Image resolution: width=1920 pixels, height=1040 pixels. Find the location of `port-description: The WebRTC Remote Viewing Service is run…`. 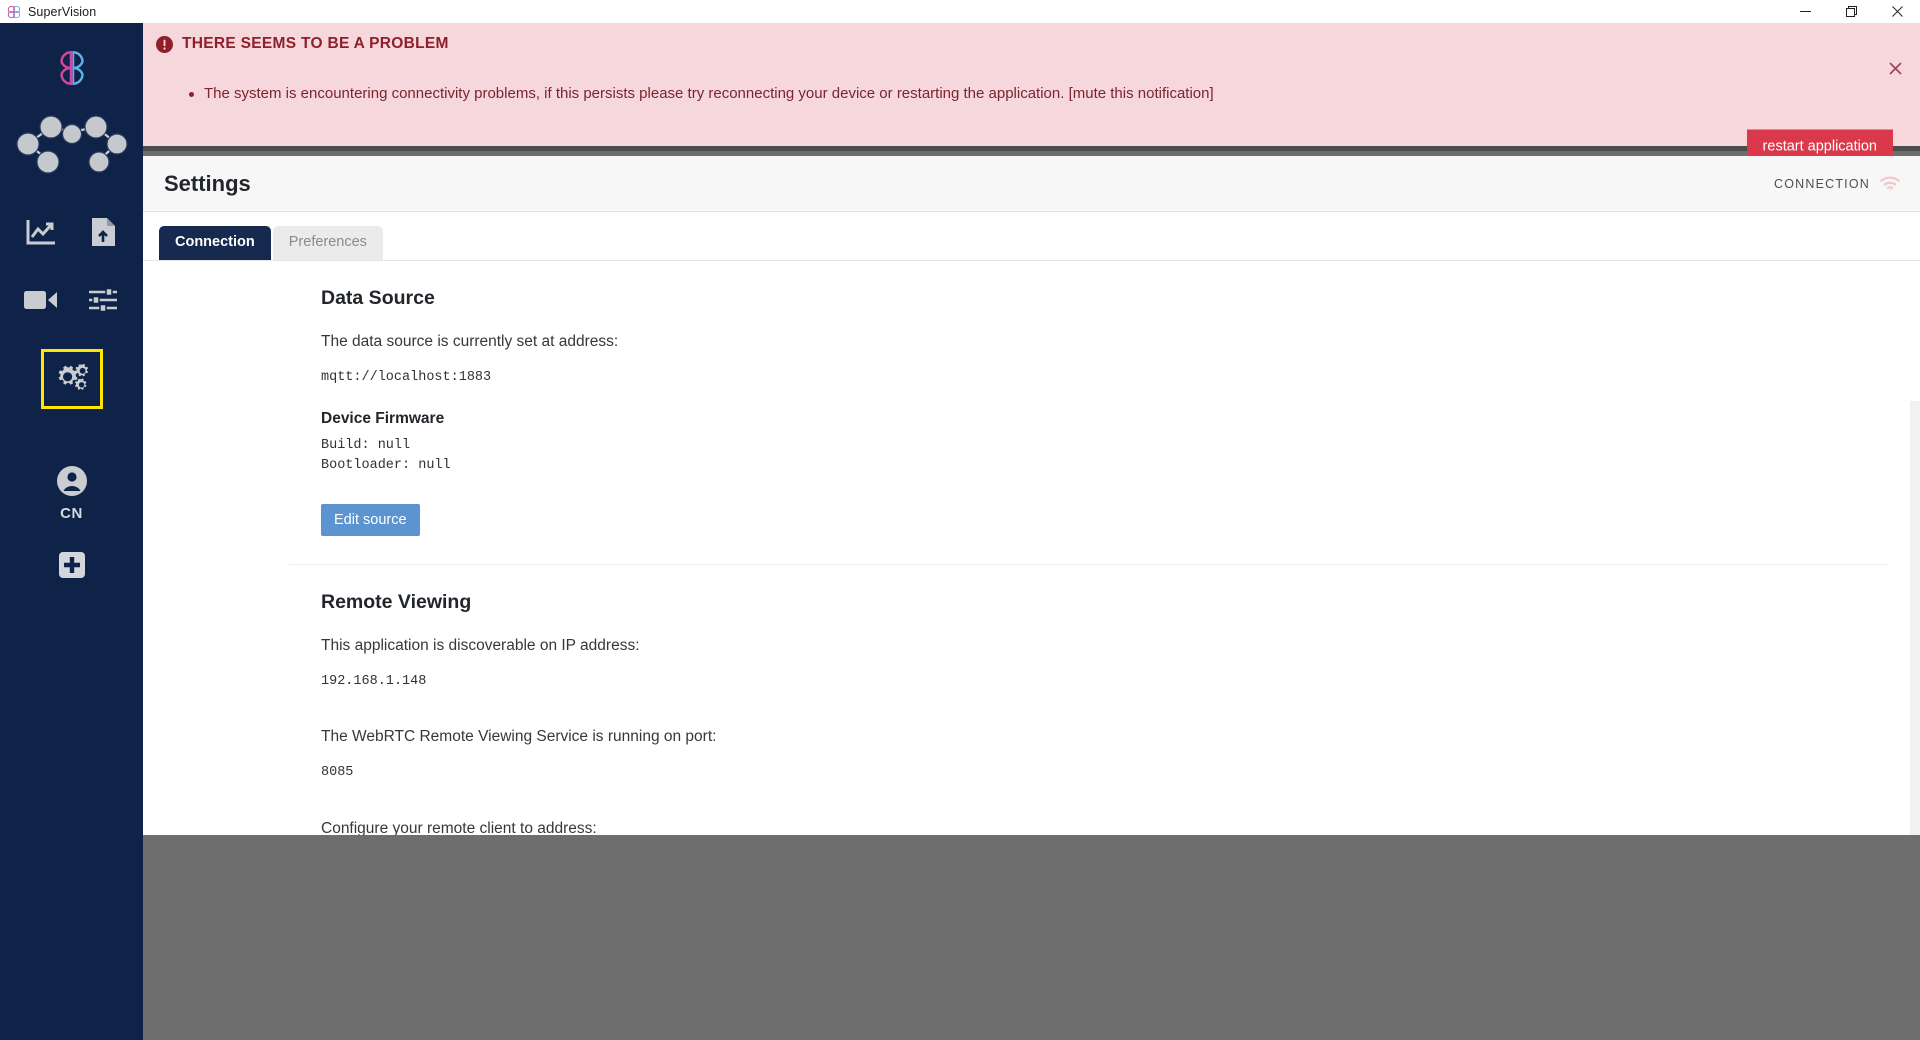

port-description: The WebRTC Remote Viewing Service is run… is located at coordinates (519, 737).